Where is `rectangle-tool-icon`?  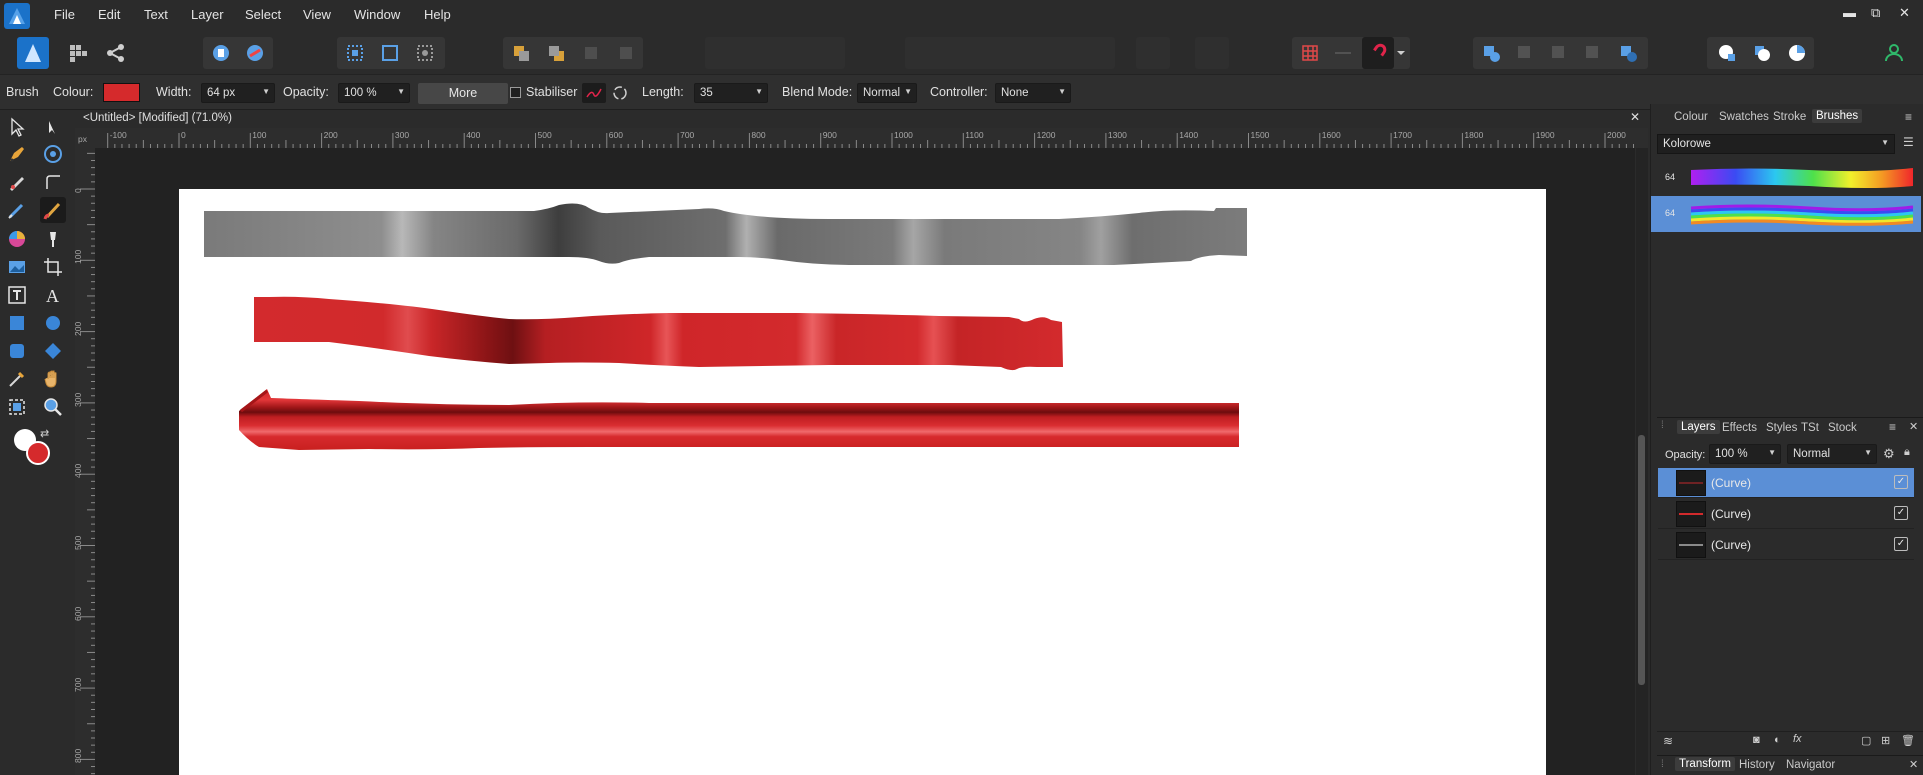 rectangle-tool-icon is located at coordinates (17, 323).